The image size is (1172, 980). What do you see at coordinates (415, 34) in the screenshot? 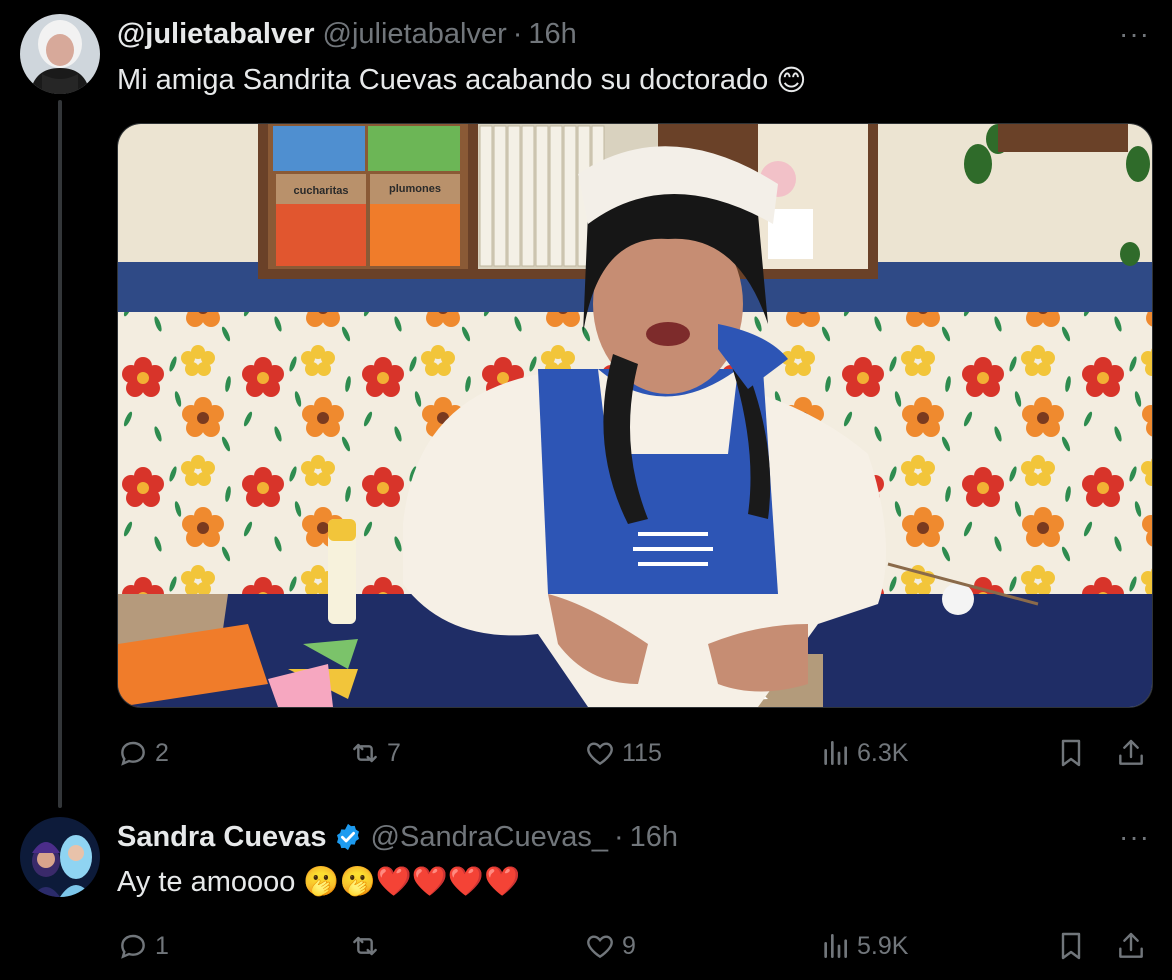
I see `user-handle: @julietabalver` at bounding box center [415, 34].